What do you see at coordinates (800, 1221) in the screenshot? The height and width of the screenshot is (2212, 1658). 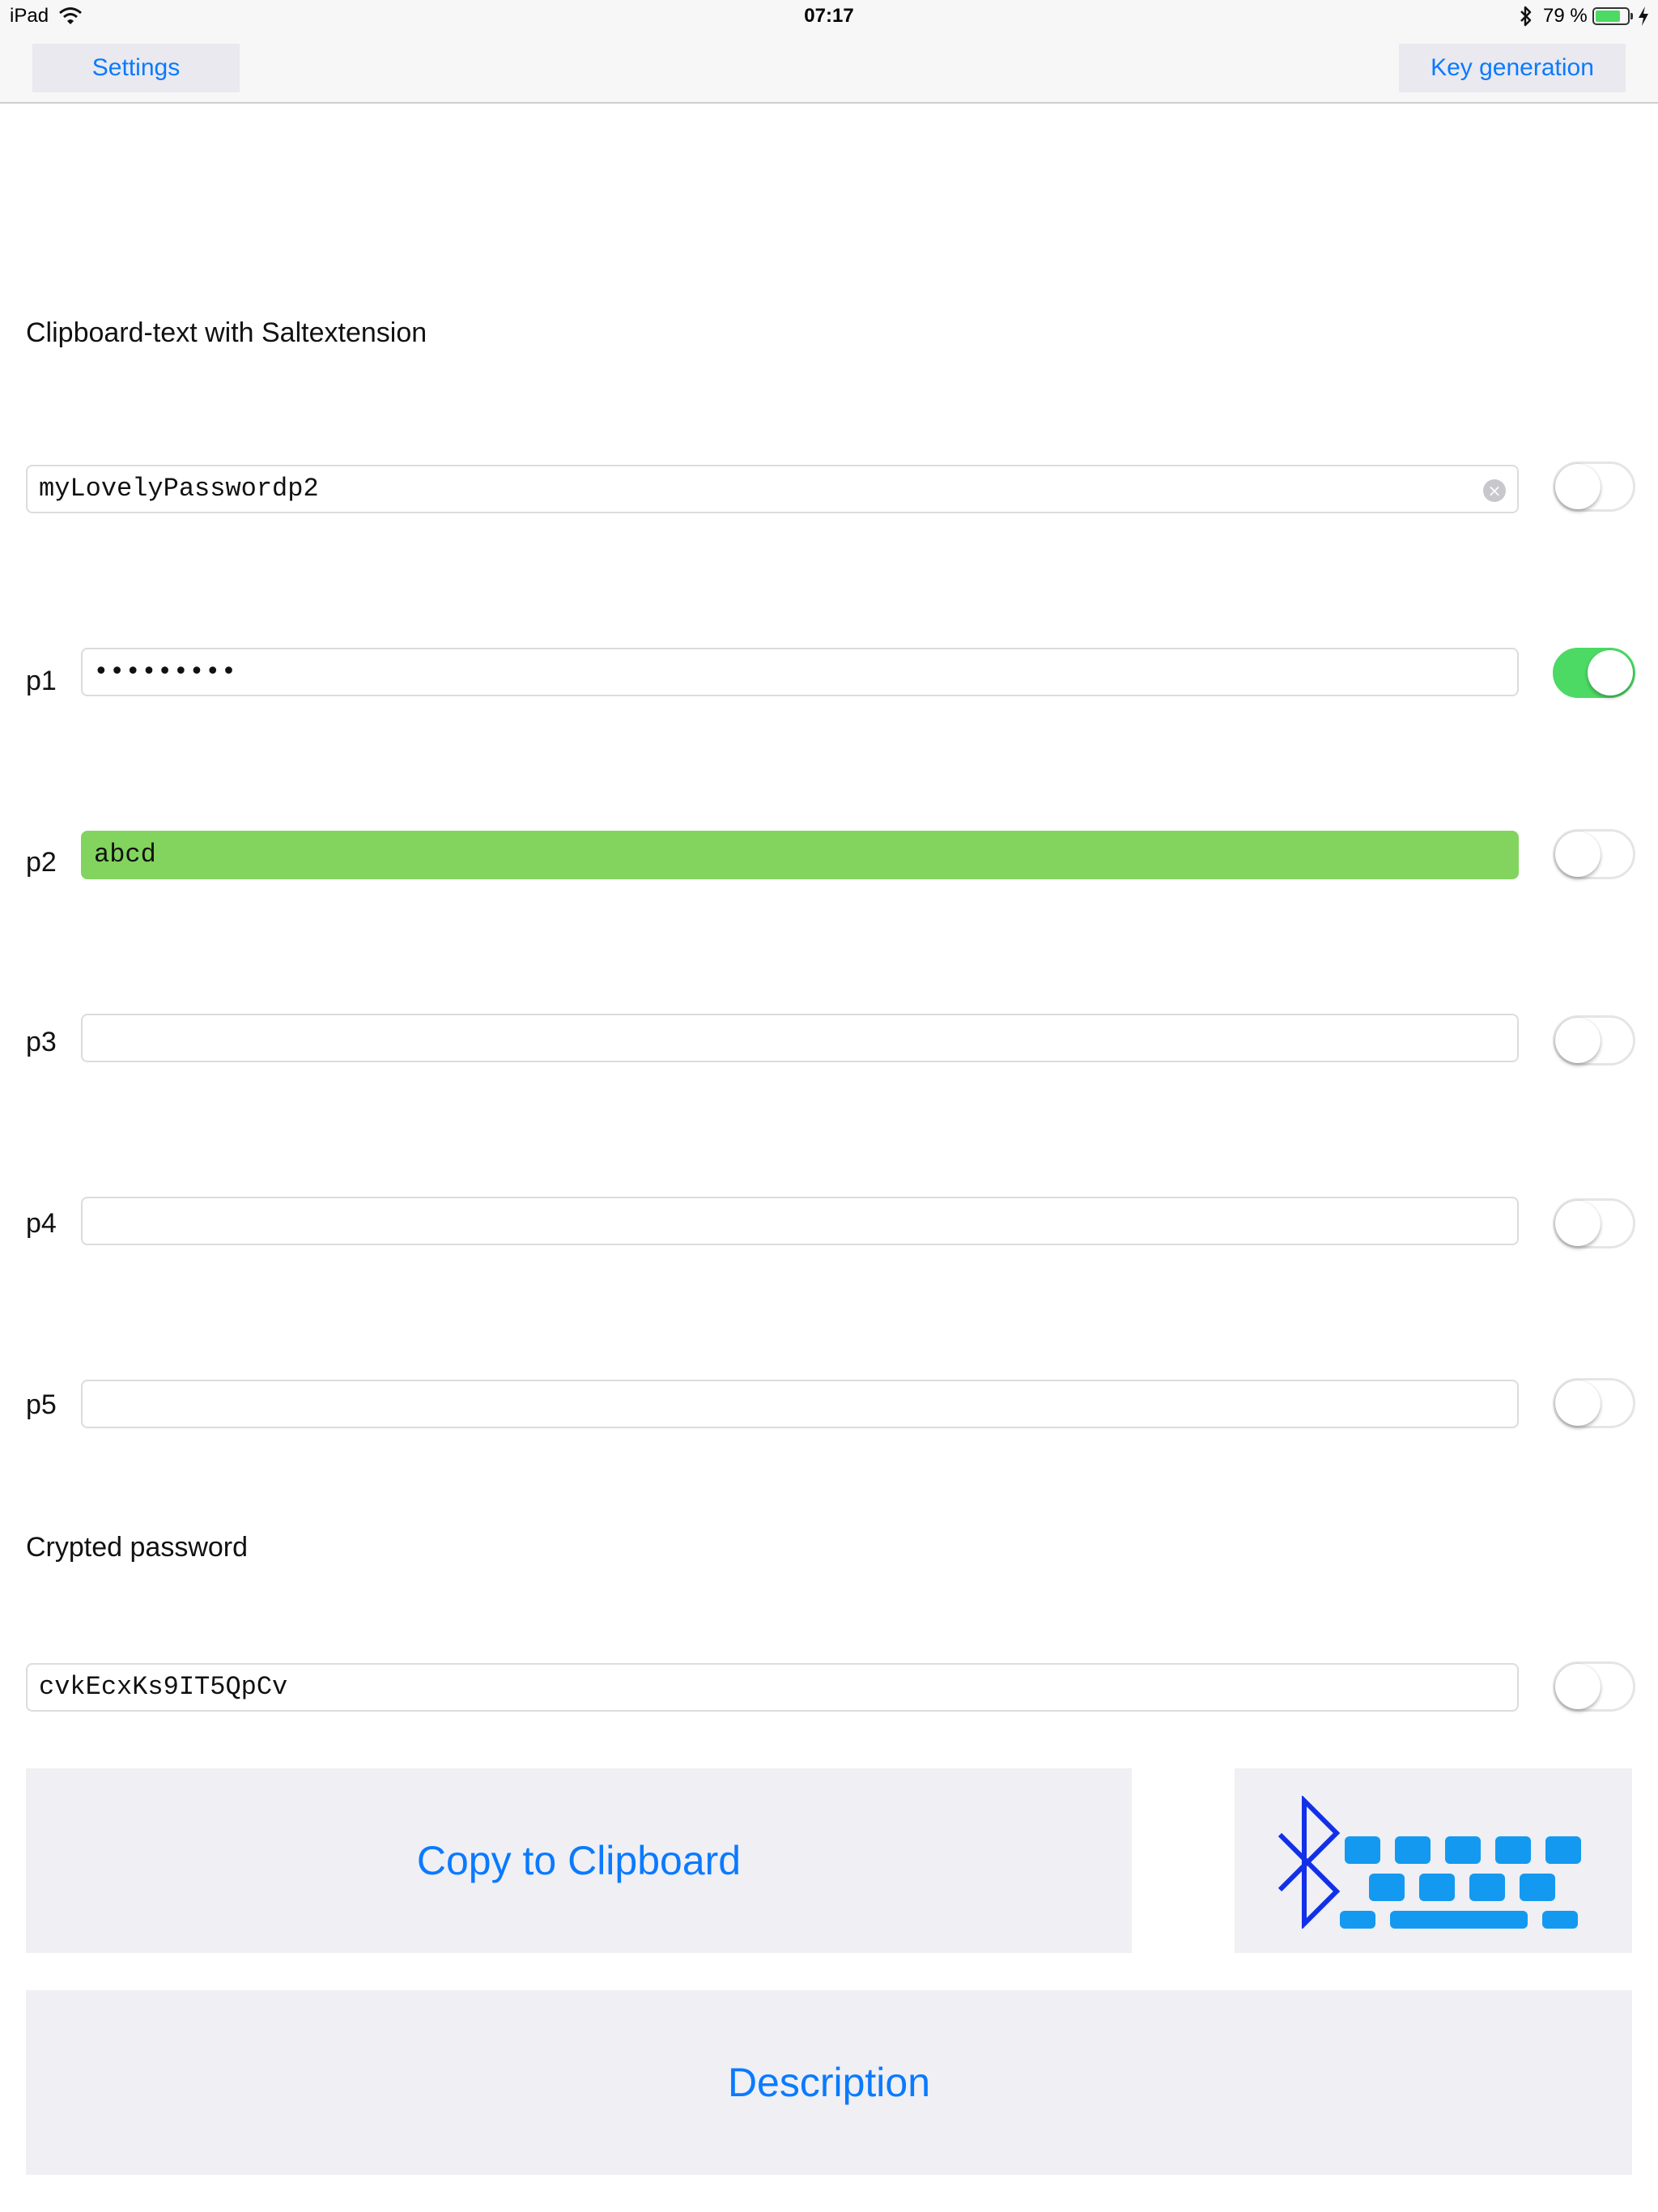 I see `param-field-p4` at bounding box center [800, 1221].